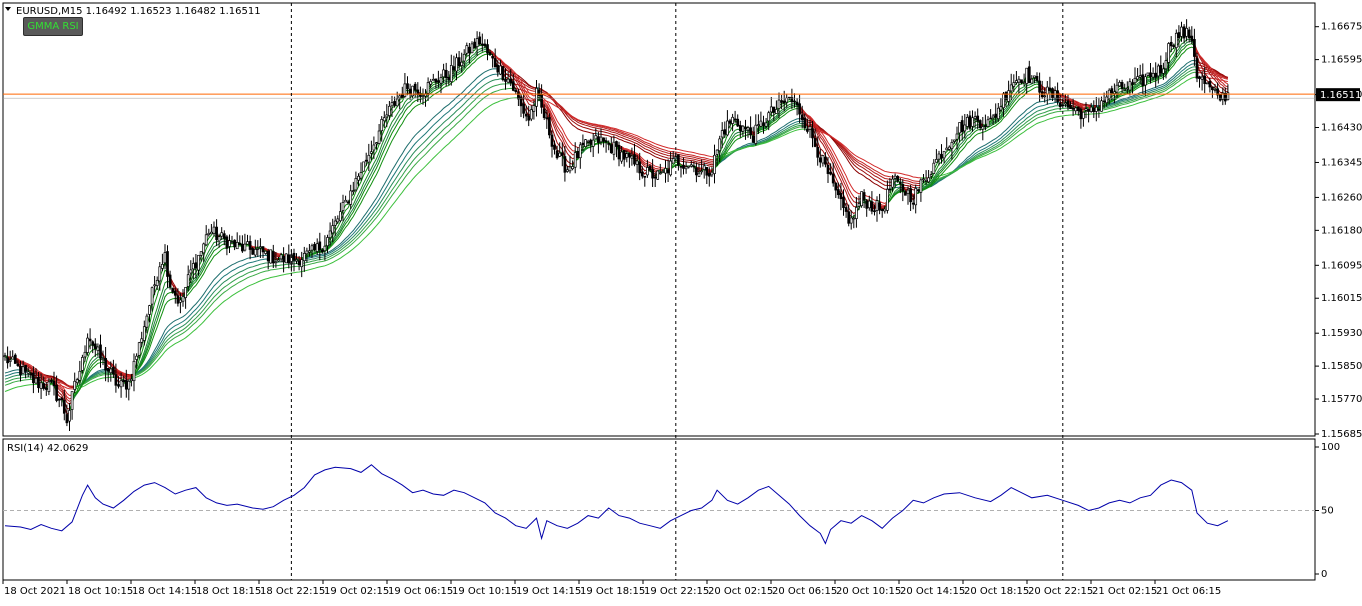 This screenshot has width=1362, height=606. Describe the element at coordinates (1341, 60) in the screenshot. I see `price-tick-label: 1.16595` at that location.